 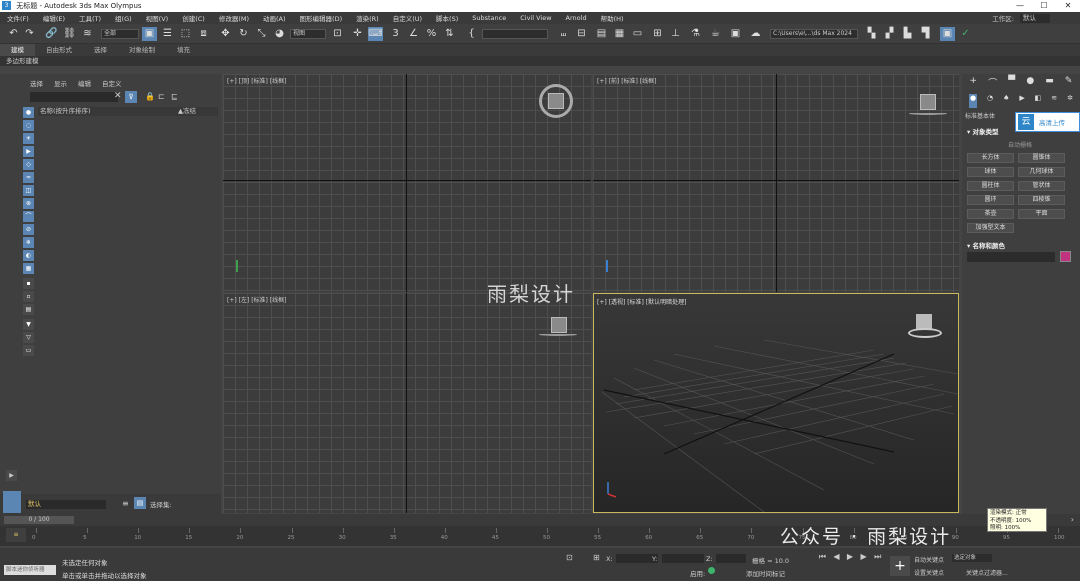 What do you see at coordinates (471, 34) in the screenshot?
I see `edit-named-selection-icon: {` at bounding box center [471, 34].